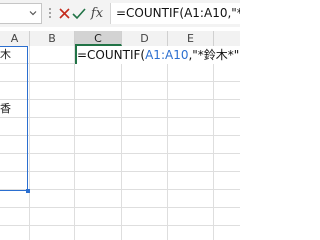 The image size is (320, 240). I want to click on formula-range-reference: A1:A10, so click(167, 55).